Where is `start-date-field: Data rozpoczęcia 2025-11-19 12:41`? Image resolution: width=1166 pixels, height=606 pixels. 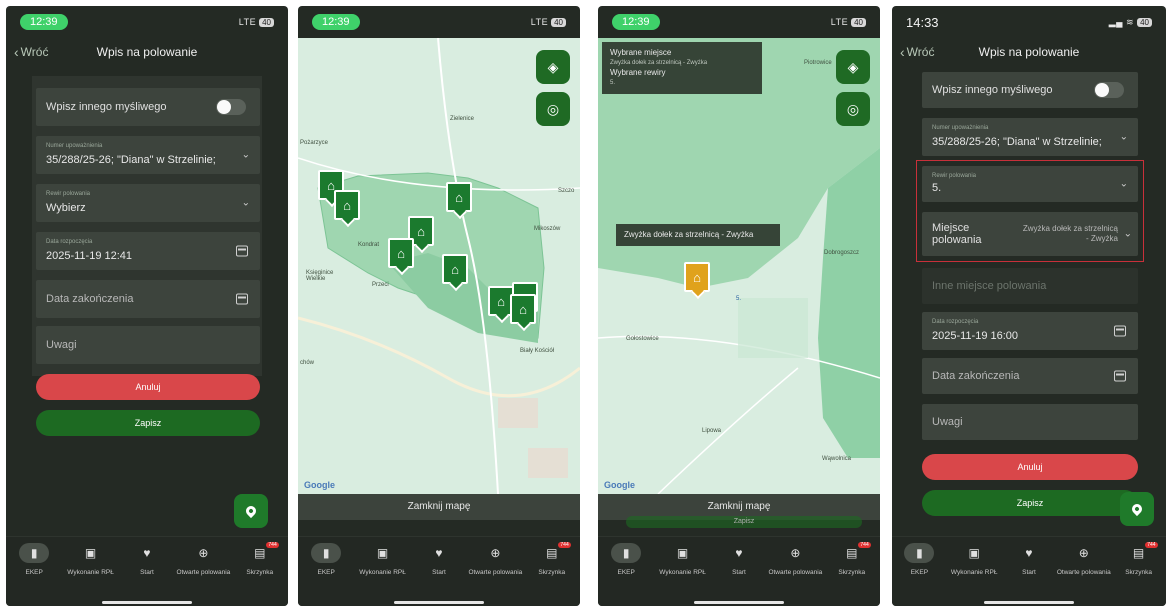 start-date-field: Data rozpoczęcia 2025-11-19 12:41 is located at coordinates (148, 251).